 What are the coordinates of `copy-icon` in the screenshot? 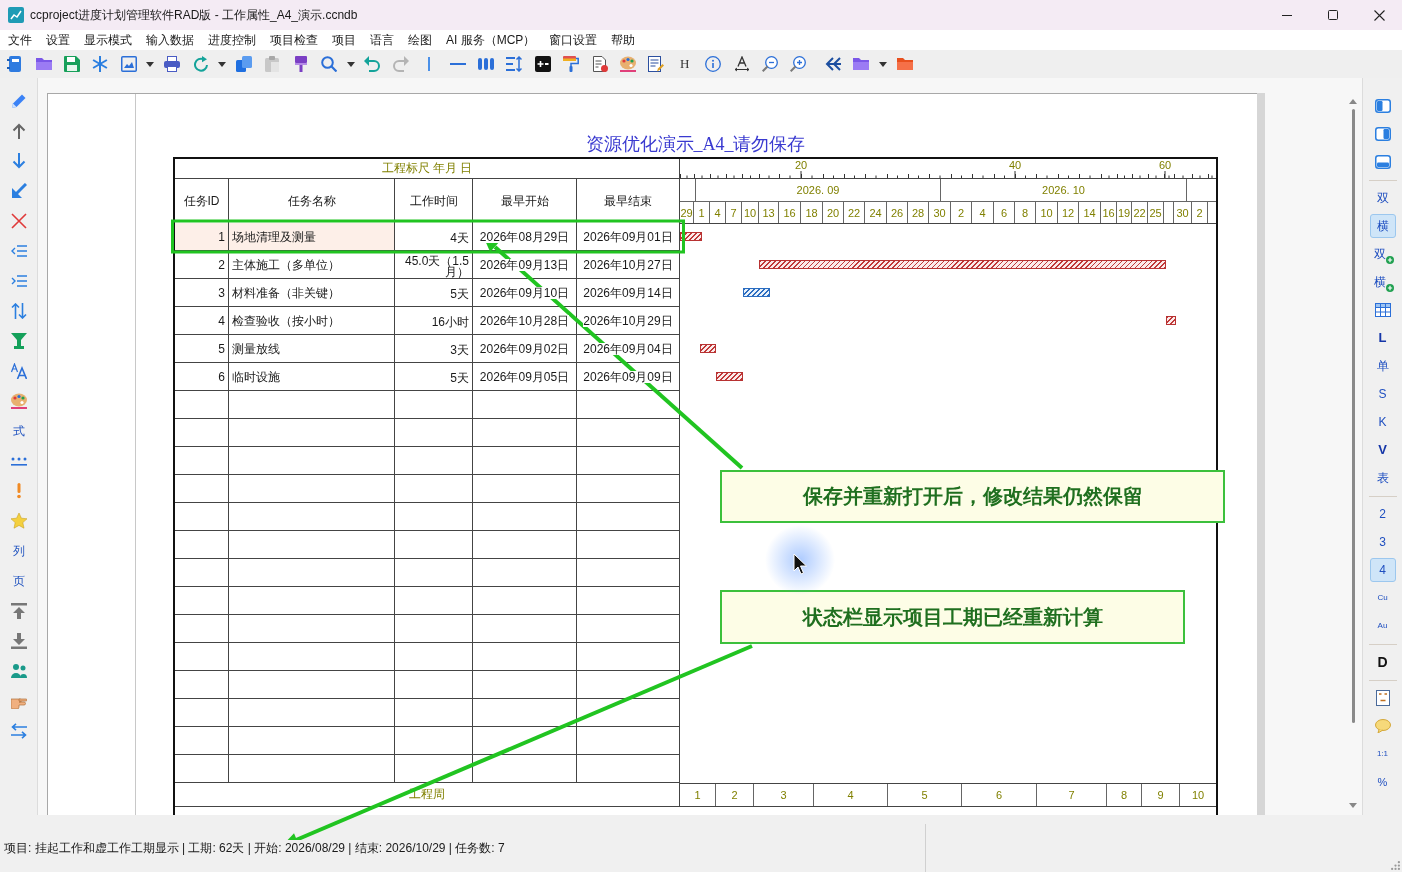 It's located at (243, 64).